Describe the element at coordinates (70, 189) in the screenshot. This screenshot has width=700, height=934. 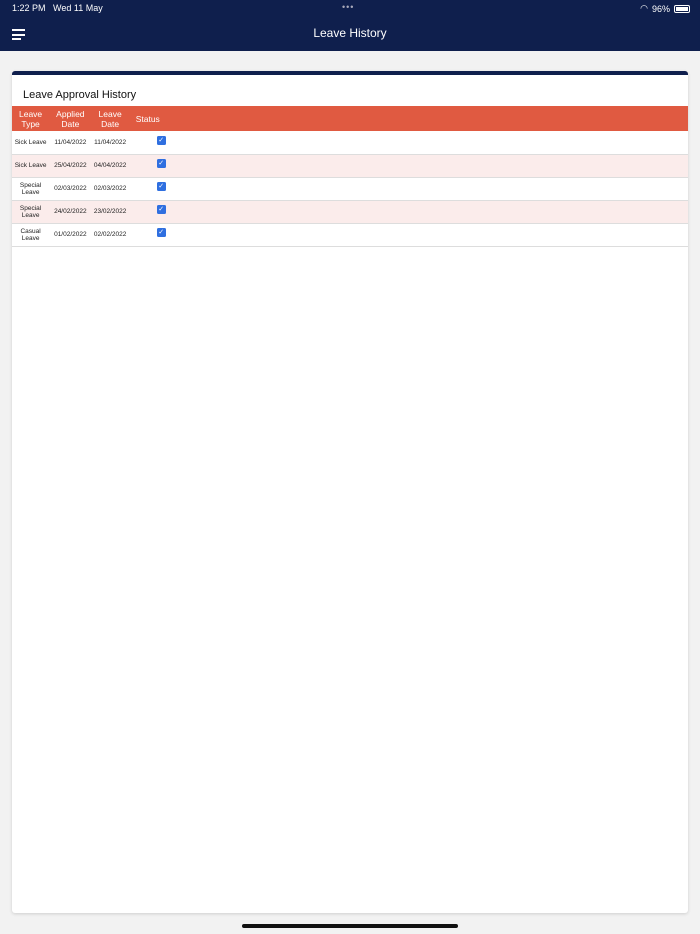
I see `cell-applied: 02/03/2022` at that location.